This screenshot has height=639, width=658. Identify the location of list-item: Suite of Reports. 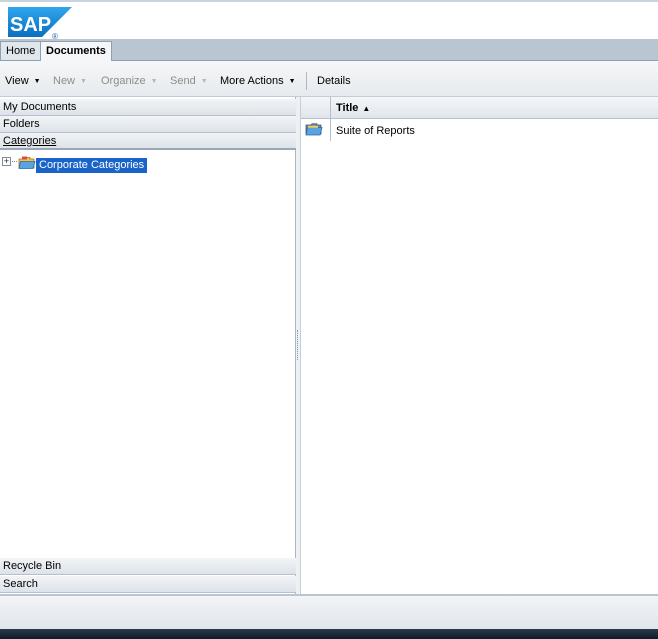
(479, 130).